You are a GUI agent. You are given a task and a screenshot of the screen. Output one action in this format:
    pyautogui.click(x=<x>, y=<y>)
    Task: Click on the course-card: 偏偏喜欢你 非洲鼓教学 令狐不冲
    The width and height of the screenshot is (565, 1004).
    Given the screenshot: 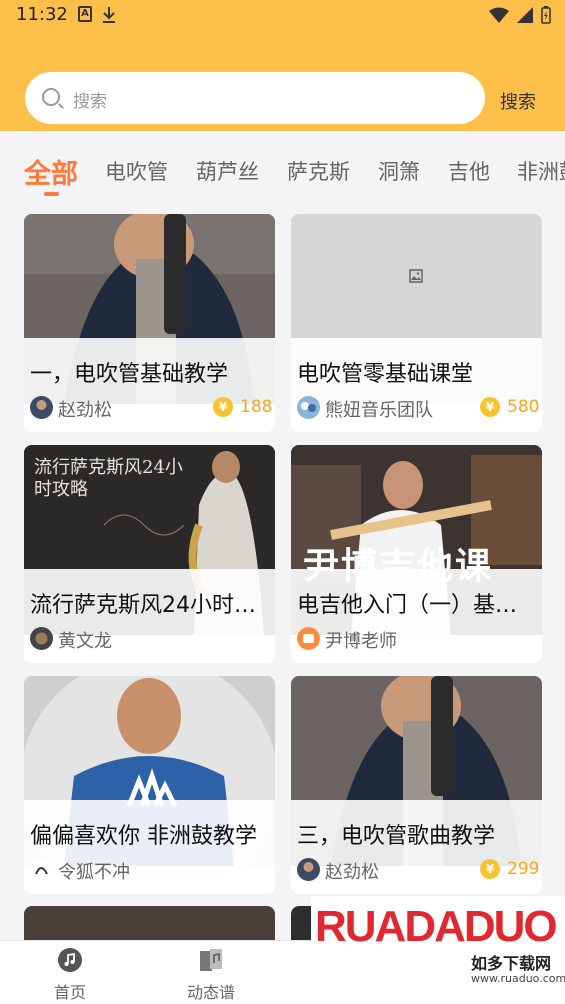 What is the action you would take?
    pyautogui.click(x=149, y=785)
    